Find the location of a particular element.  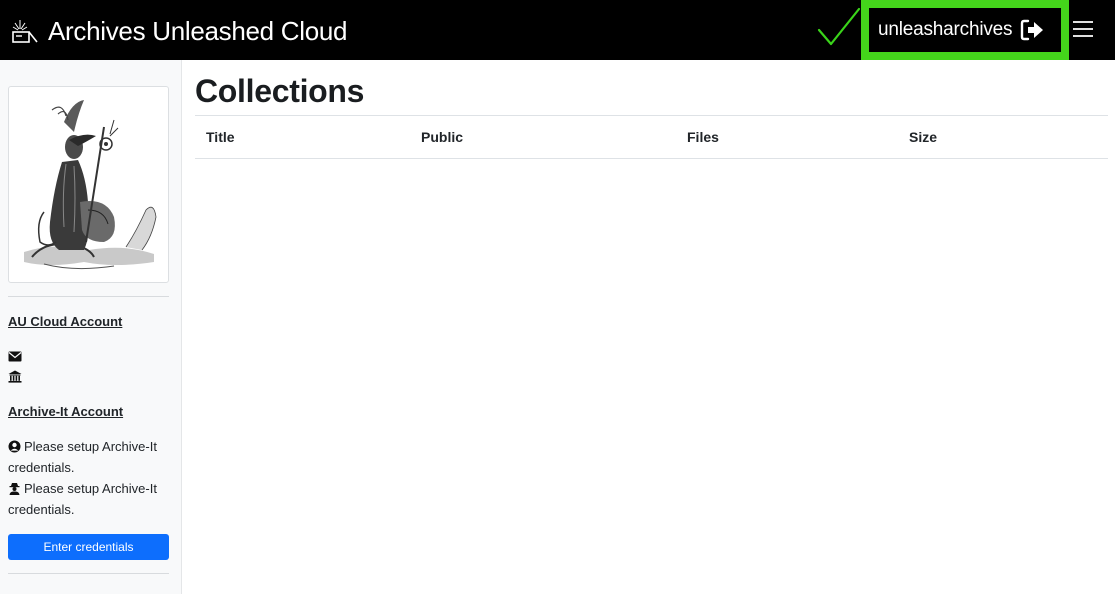

envelope-icon is located at coordinates (15, 356).